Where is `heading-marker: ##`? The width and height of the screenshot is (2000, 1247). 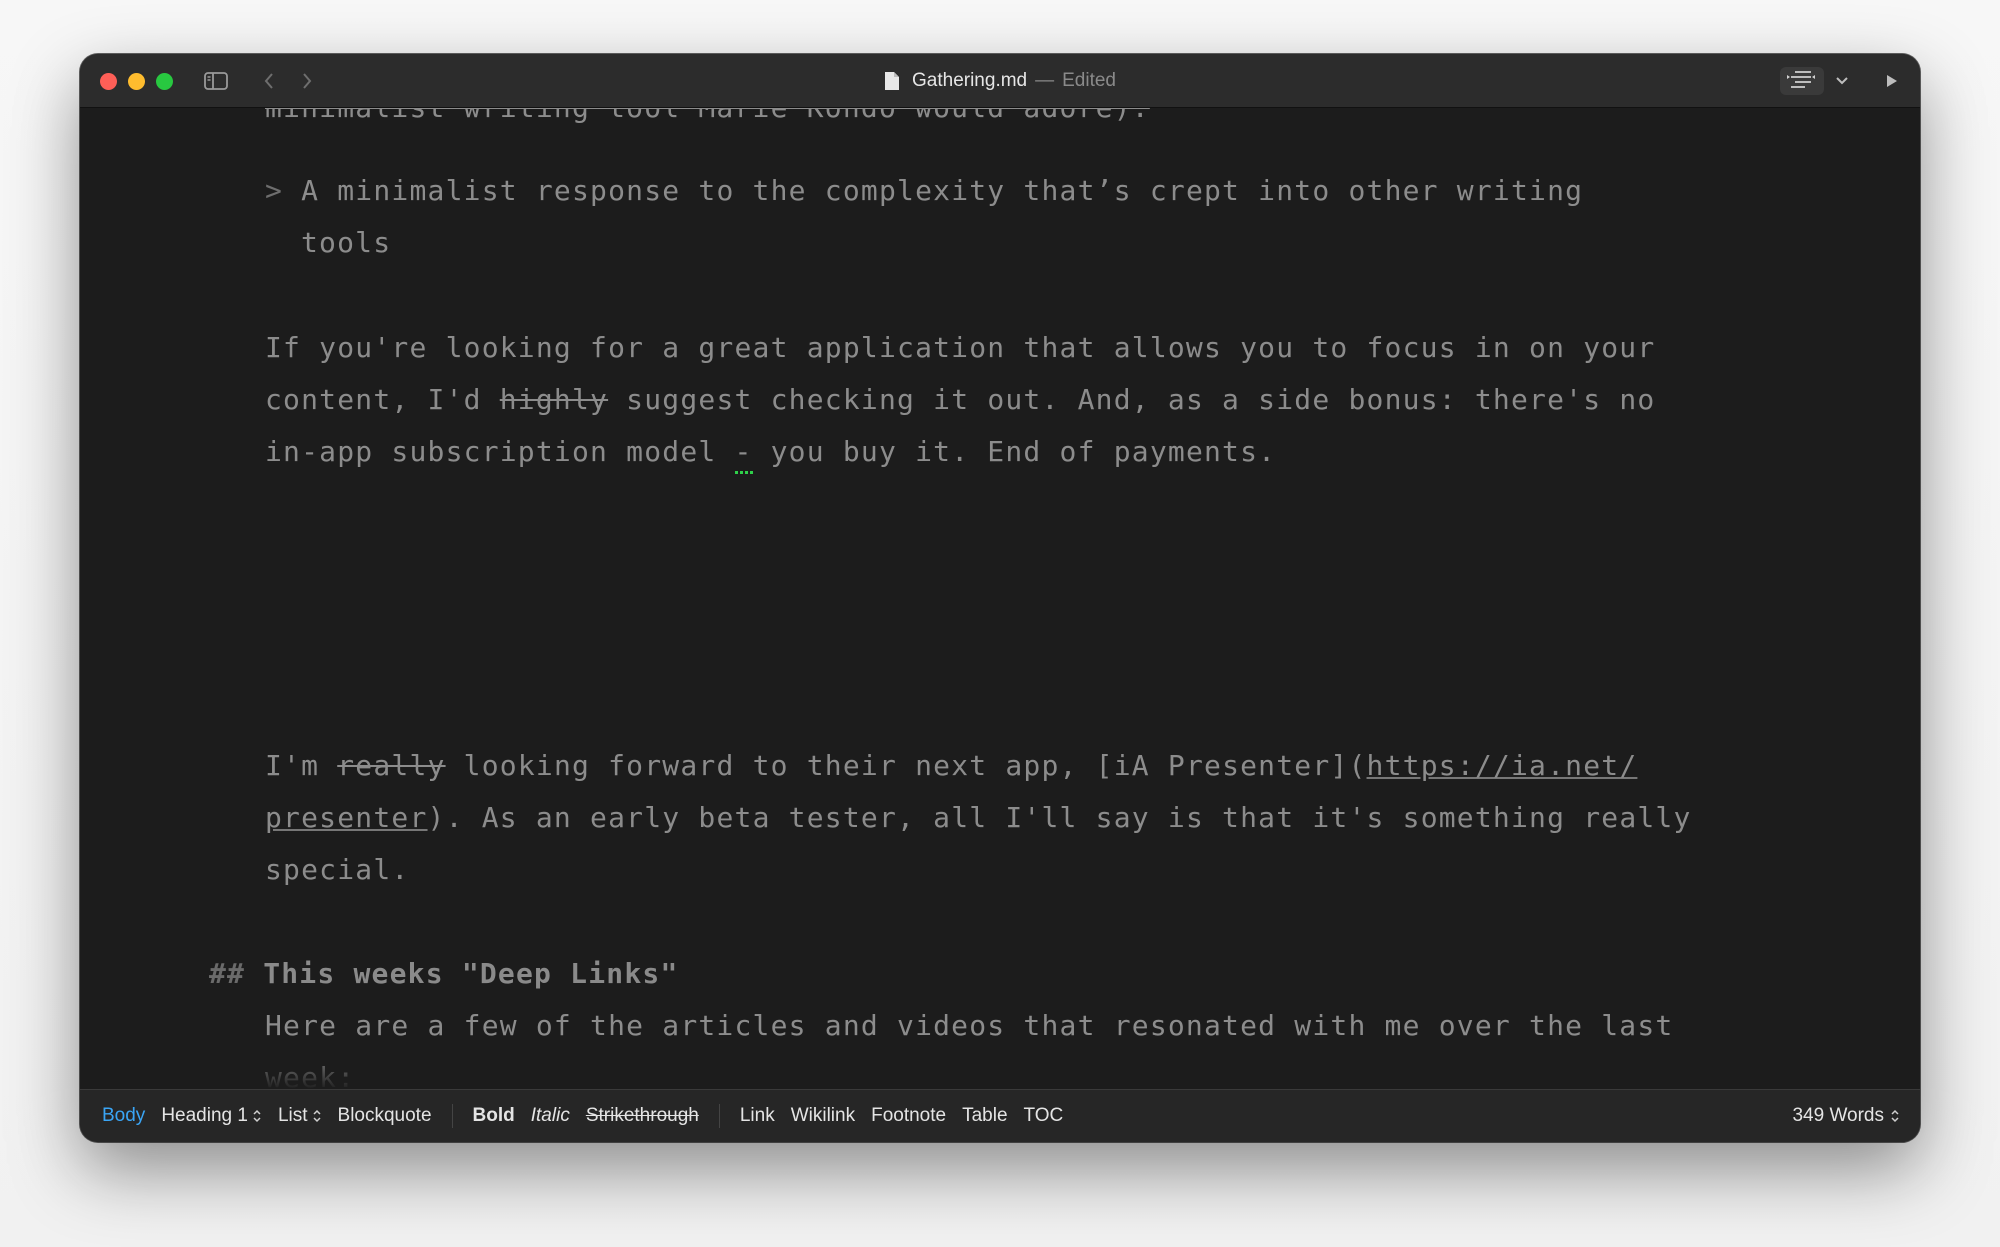 heading-marker: ## is located at coordinates (227, 973).